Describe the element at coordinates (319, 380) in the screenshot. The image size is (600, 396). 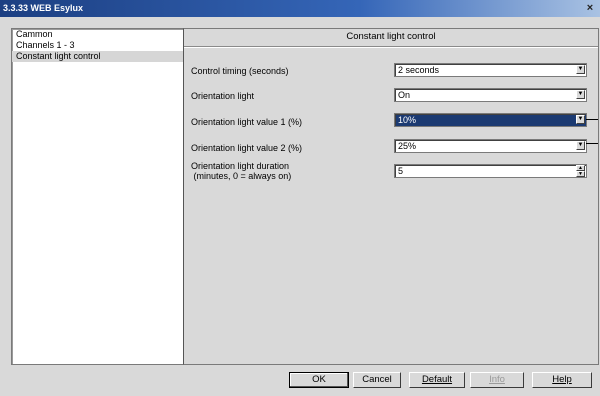
I see `ok-button: OK` at that location.